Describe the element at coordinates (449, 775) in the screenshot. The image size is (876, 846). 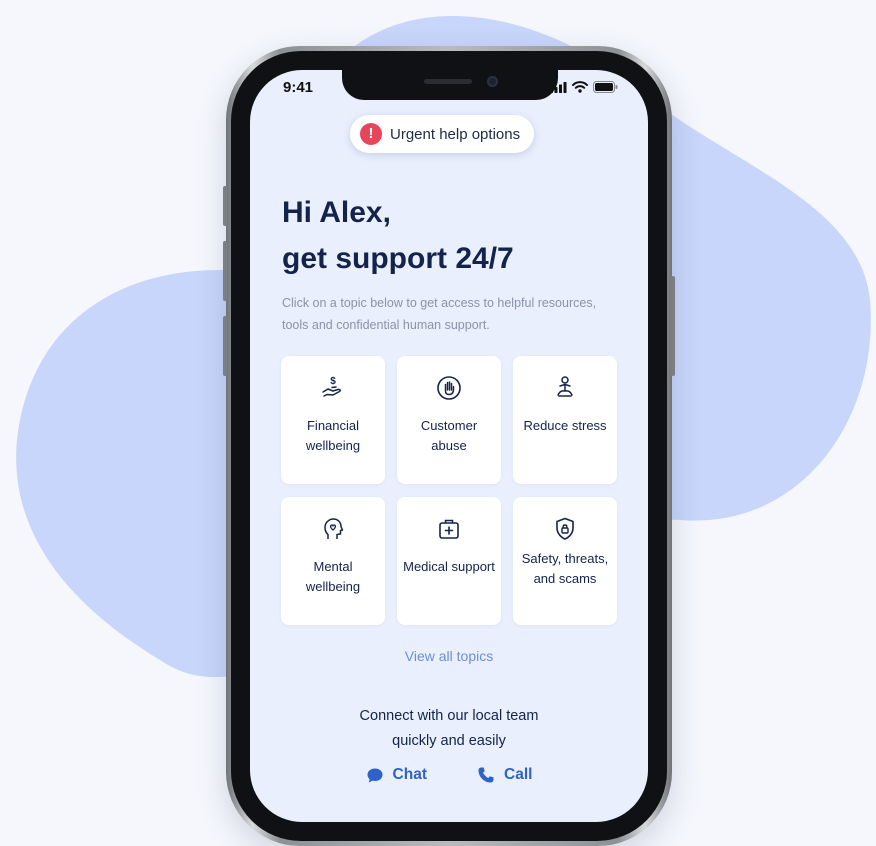
I see `contact-actions: Chat Call` at that location.